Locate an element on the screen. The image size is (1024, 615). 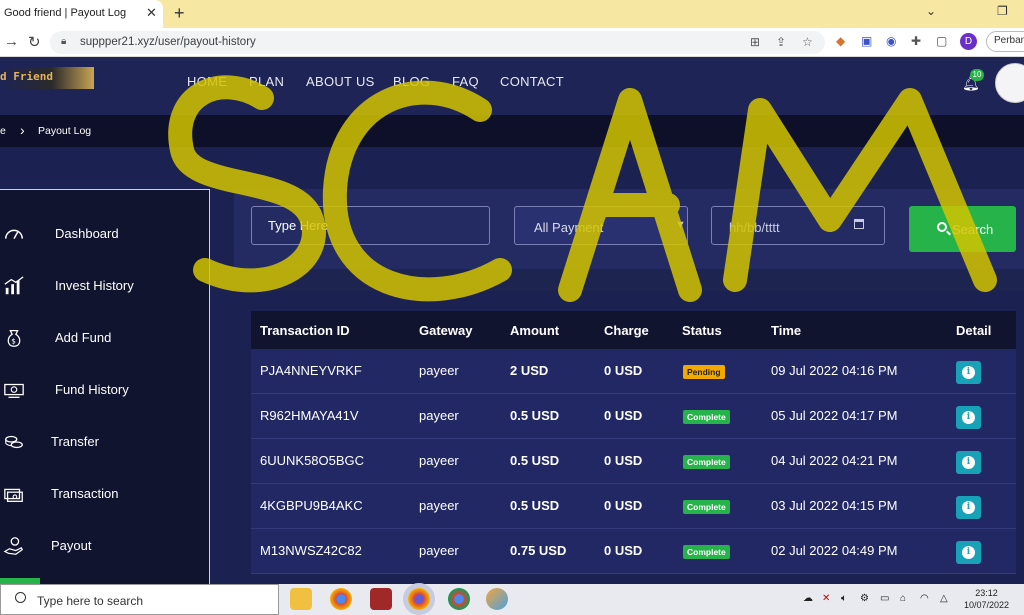
bookmark-star-icon: ☆ is located at coordinates (807, 42).